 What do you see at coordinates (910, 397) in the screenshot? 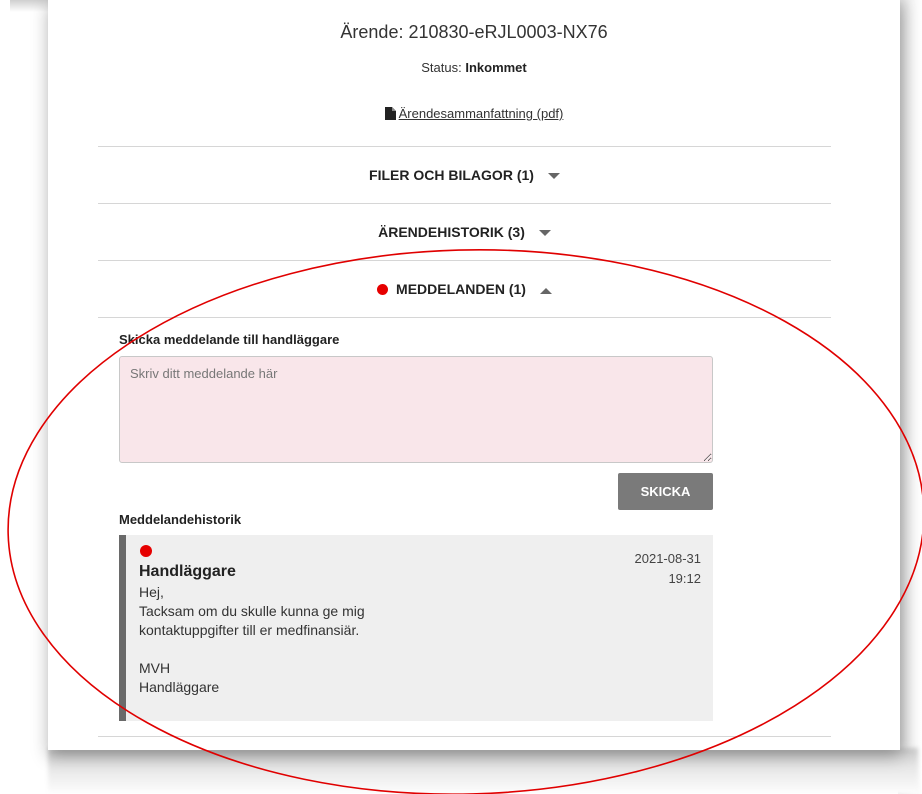
I see `right-shadow` at bounding box center [910, 397].